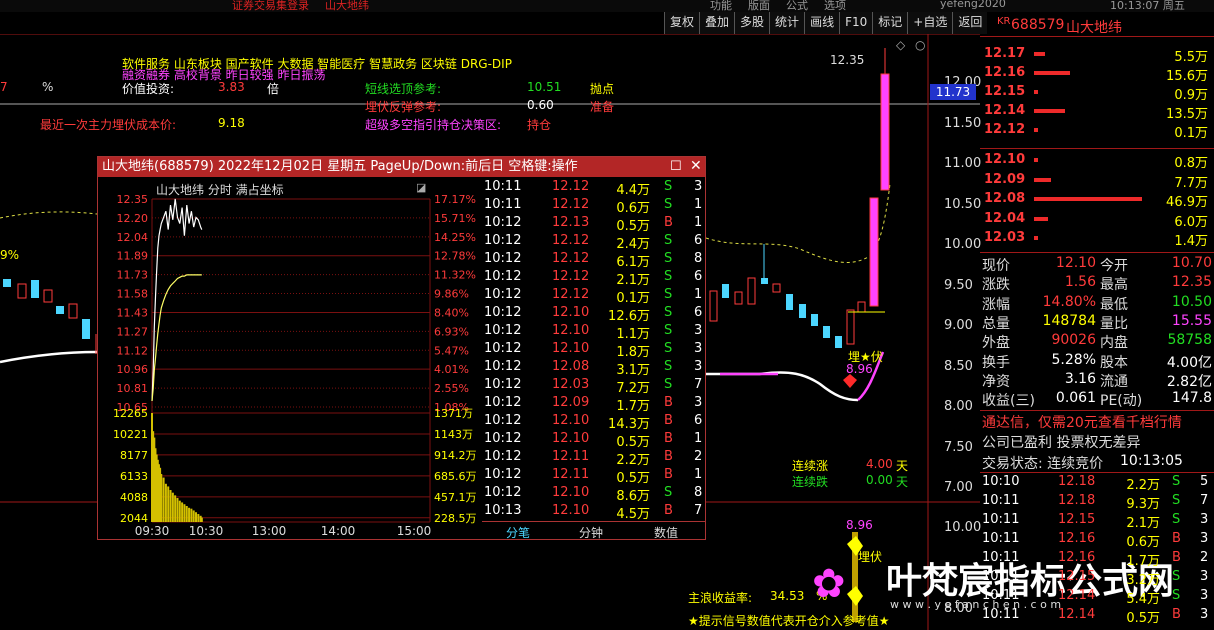 This screenshot has width=1214, height=630. Describe the element at coordinates (682, 23) in the screenshot. I see `restore-rights-button: 复权` at that location.